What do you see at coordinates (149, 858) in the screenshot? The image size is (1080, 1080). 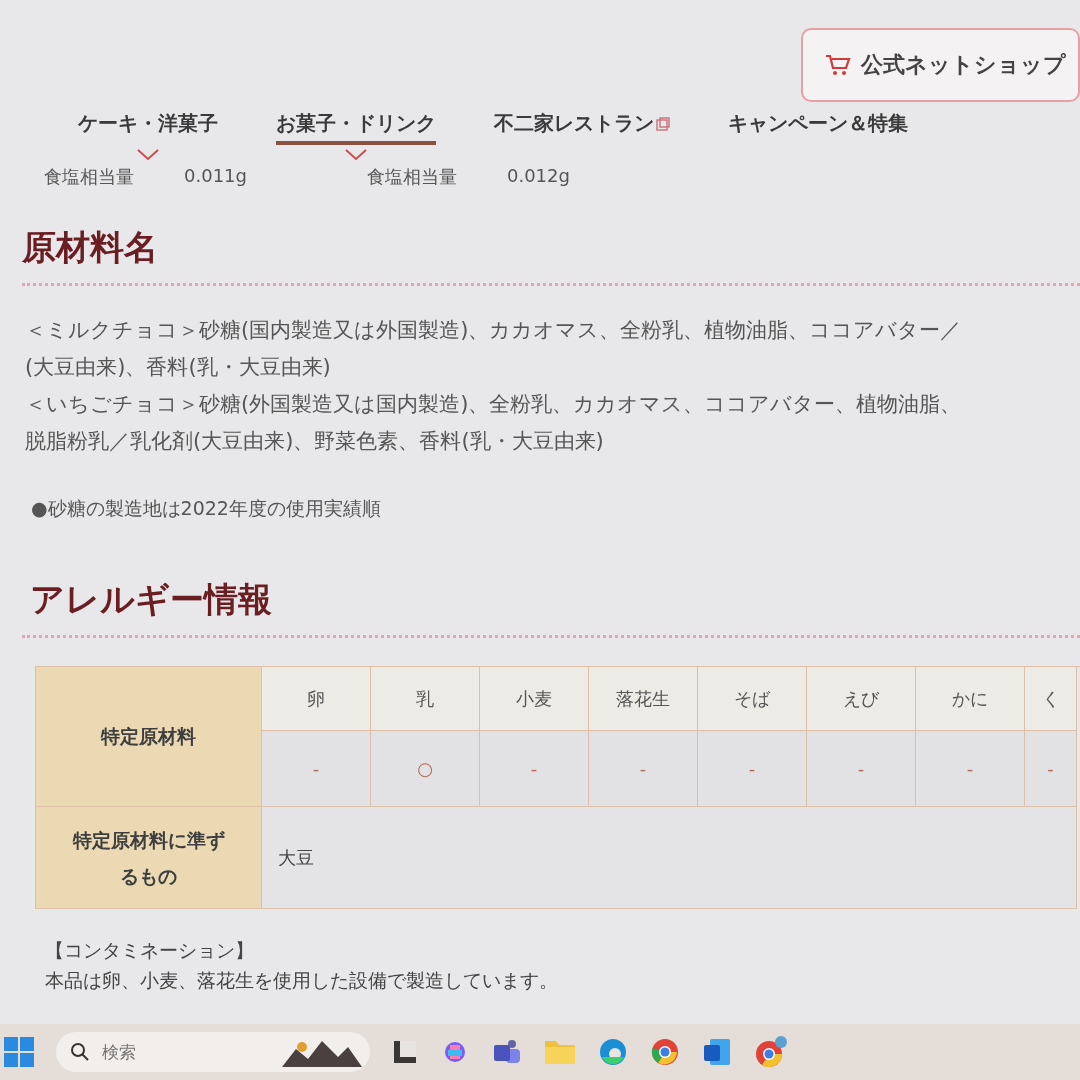 I see `row-header: 特定原材料に準ずるもの` at bounding box center [149, 858].